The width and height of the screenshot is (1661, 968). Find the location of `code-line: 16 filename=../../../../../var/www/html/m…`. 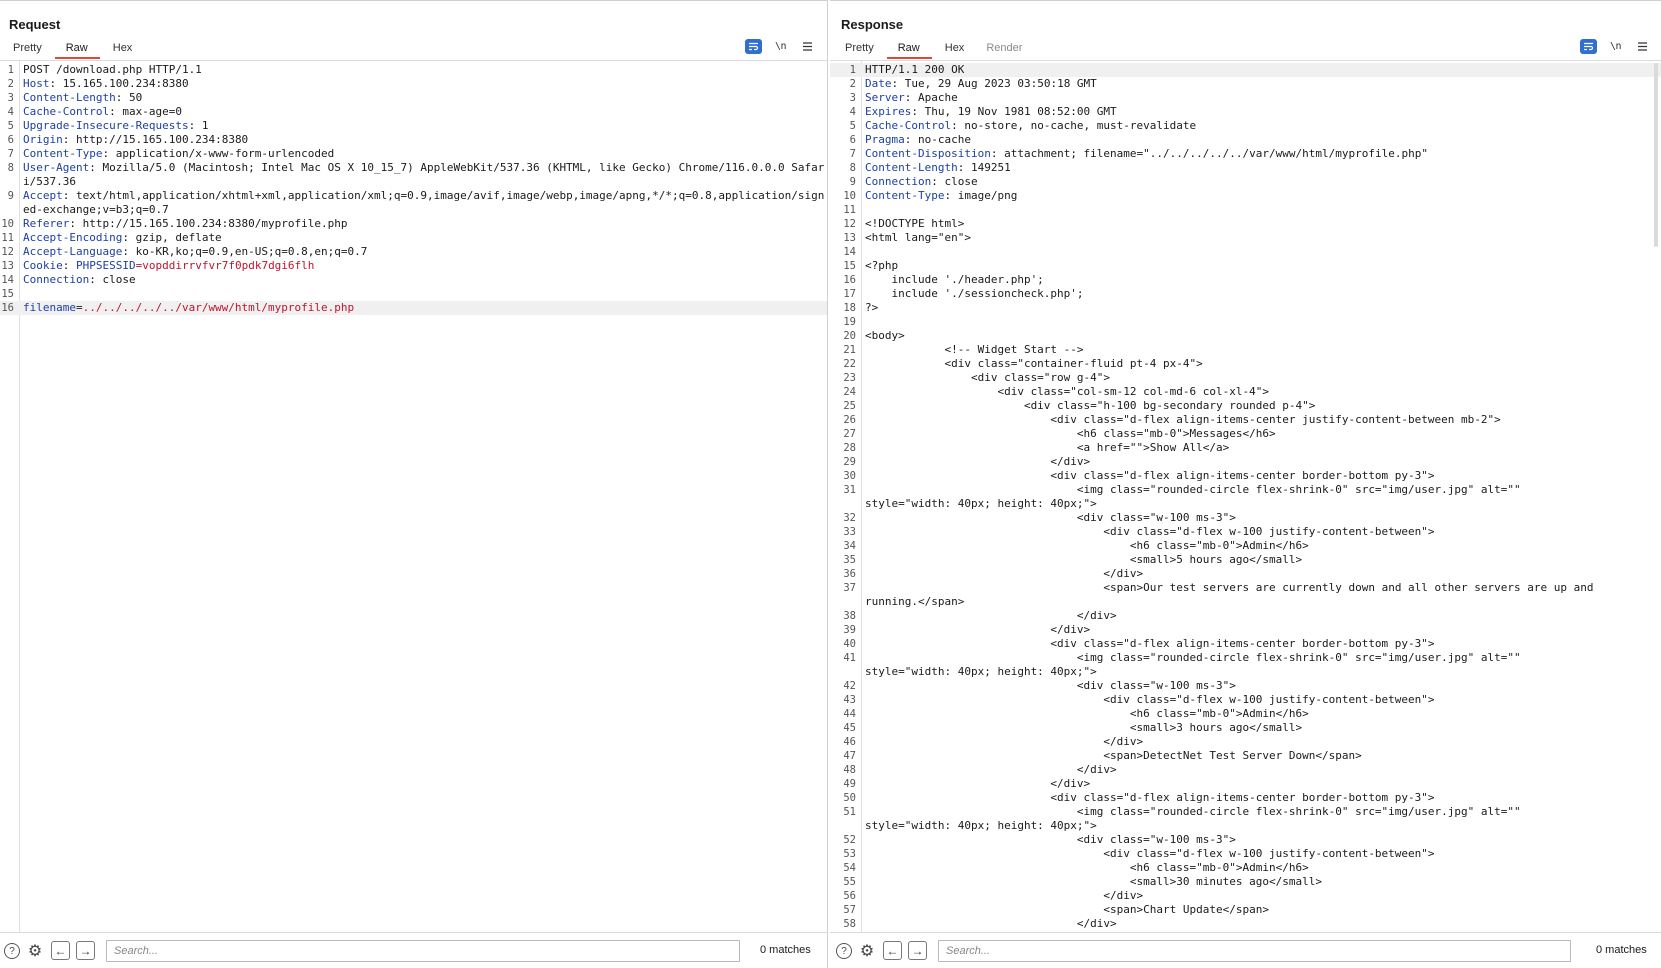

code-line: 16 filename=../../../../../var/www/html/m… is located at coordinates (413, 308).